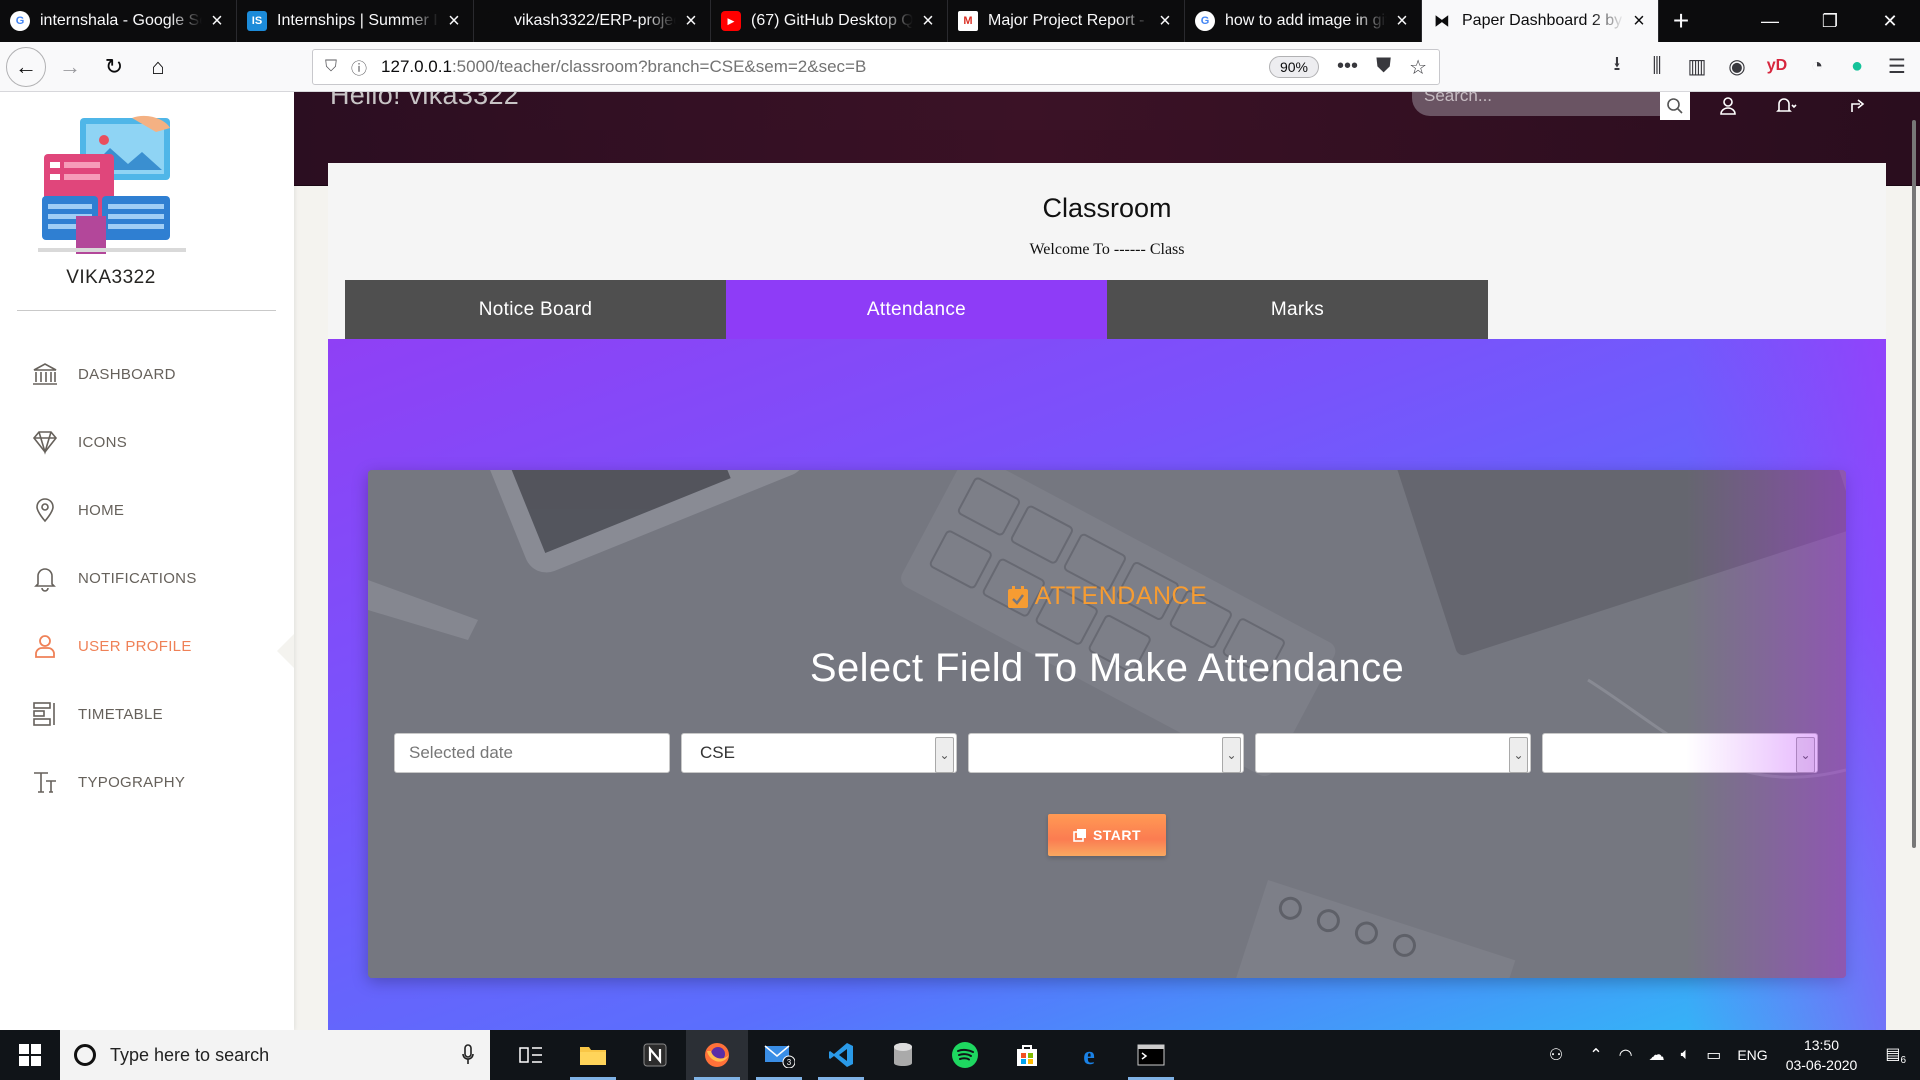 Image resolution: width=1920 pixels, height=1080 pixels. What do you see at coordinates (103, 442) in the screenshot?
I see `sidebar-item-label: ICONS` at bounding box center [103, 442].